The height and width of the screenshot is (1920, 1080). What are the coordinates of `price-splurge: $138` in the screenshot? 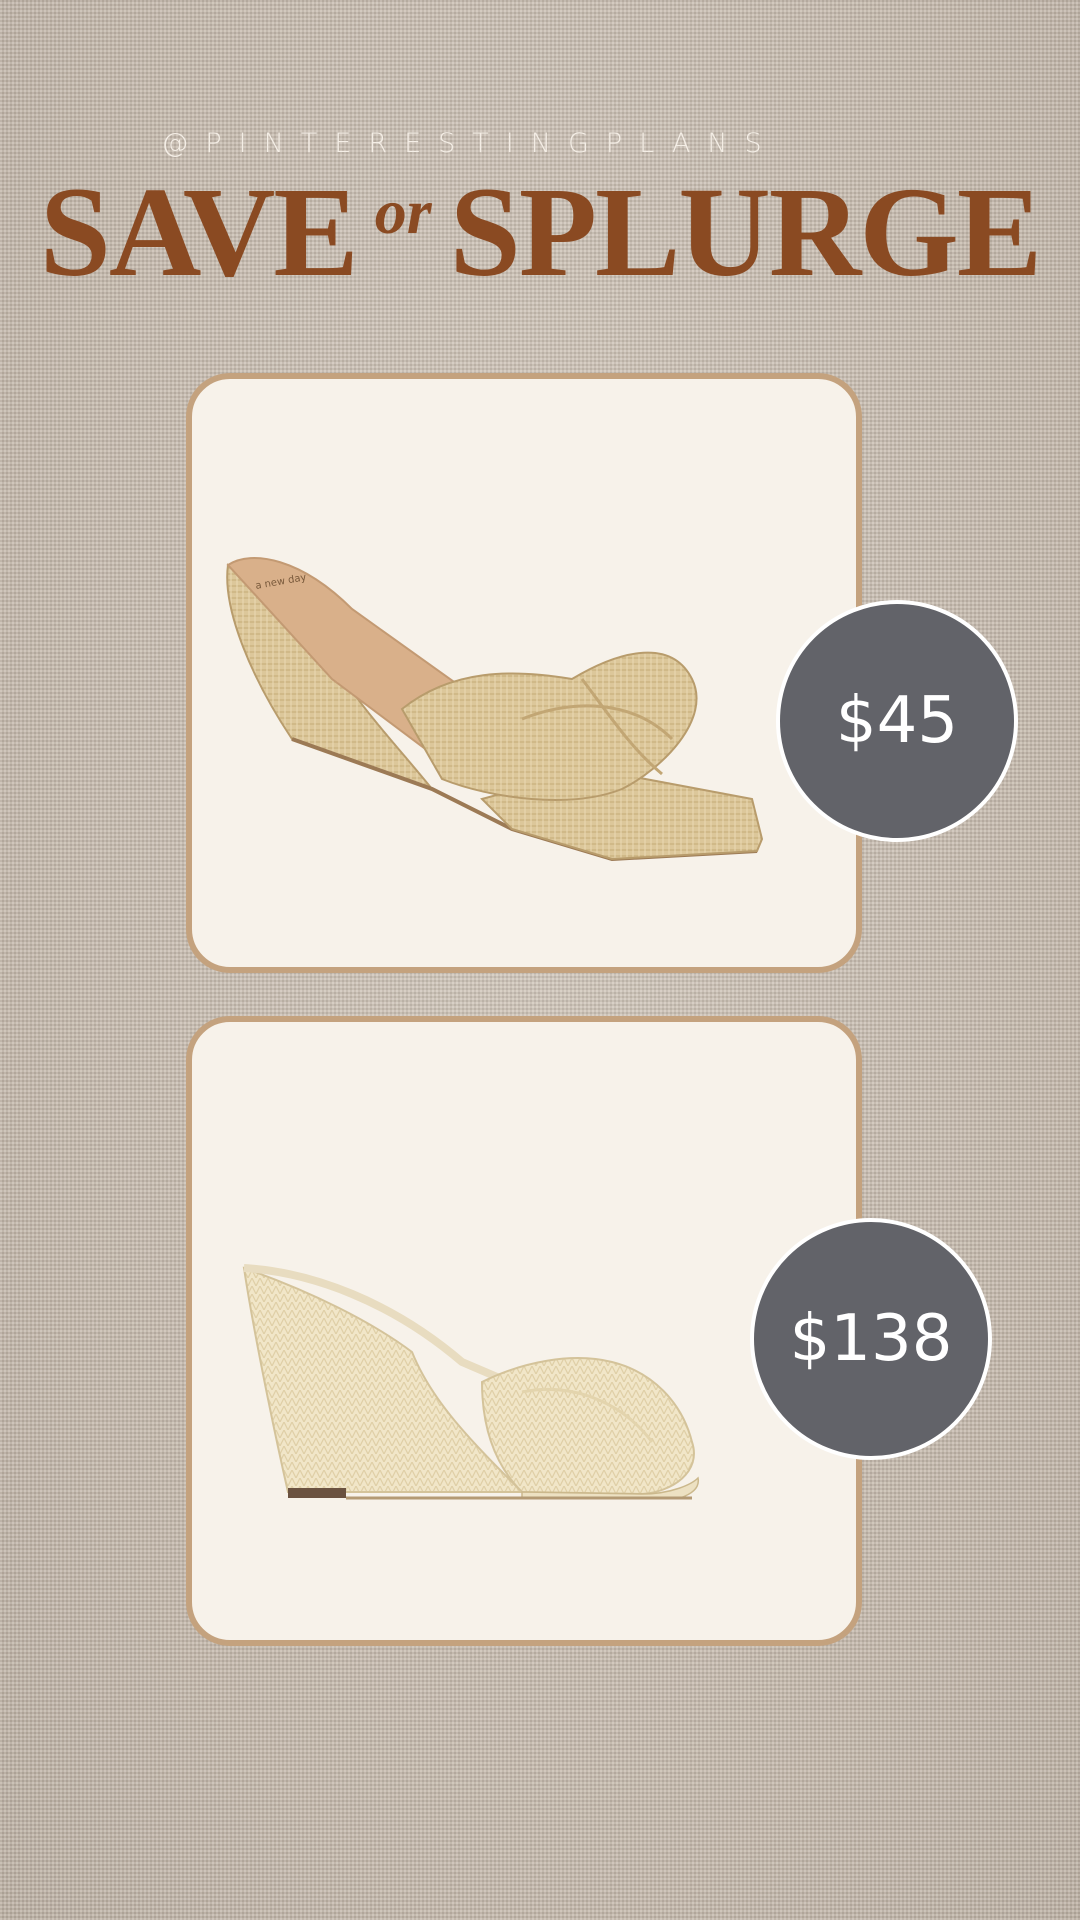 It's located at (871, 1339).